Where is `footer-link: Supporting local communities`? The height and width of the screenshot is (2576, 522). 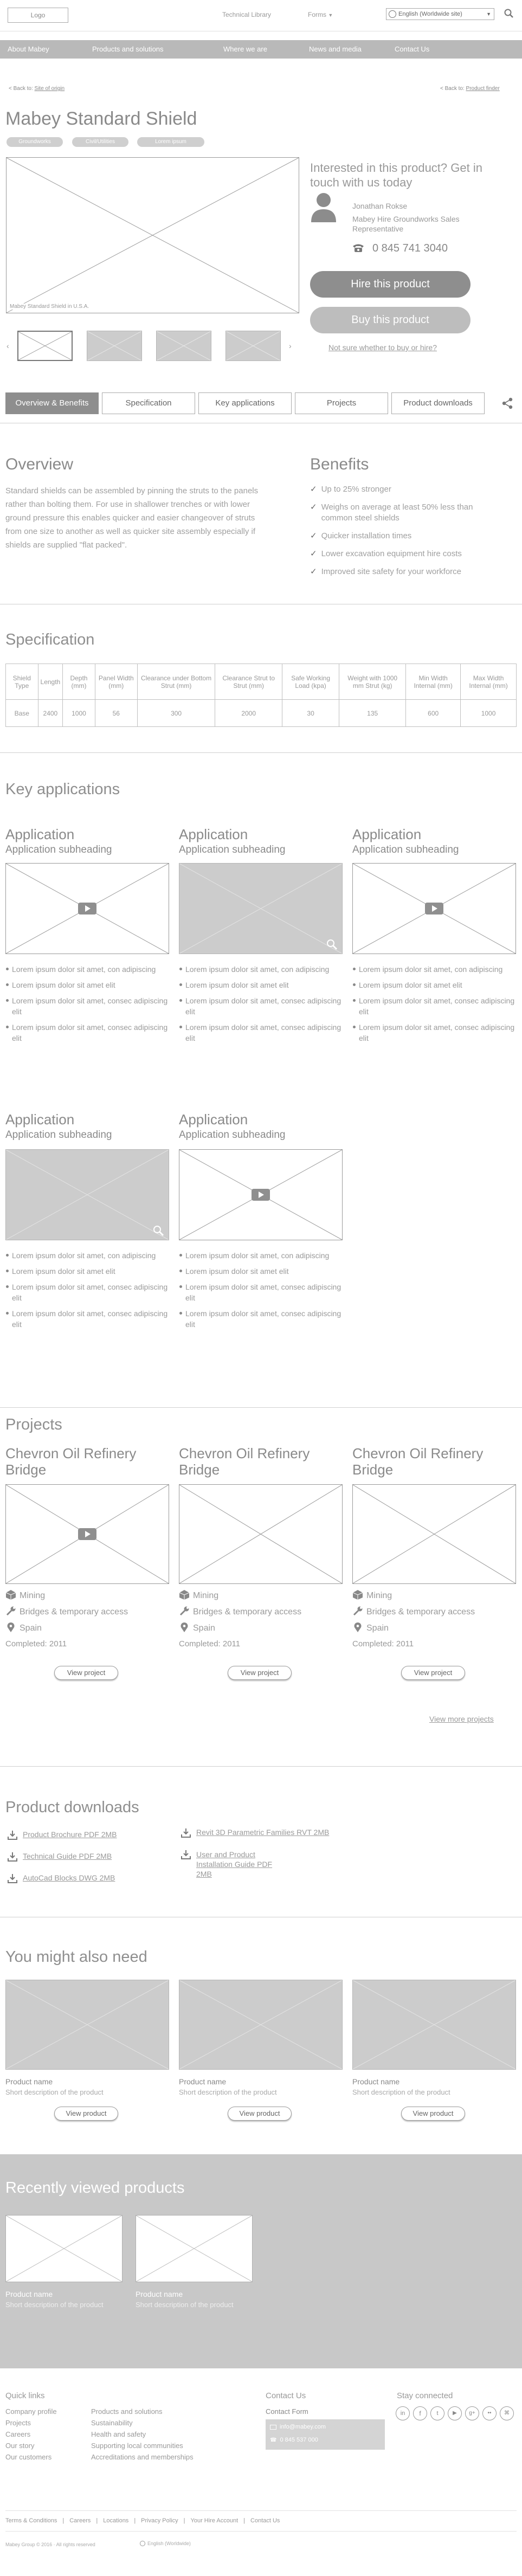 footer-link: Supporting local communities is located at coordinates (142, 2447).